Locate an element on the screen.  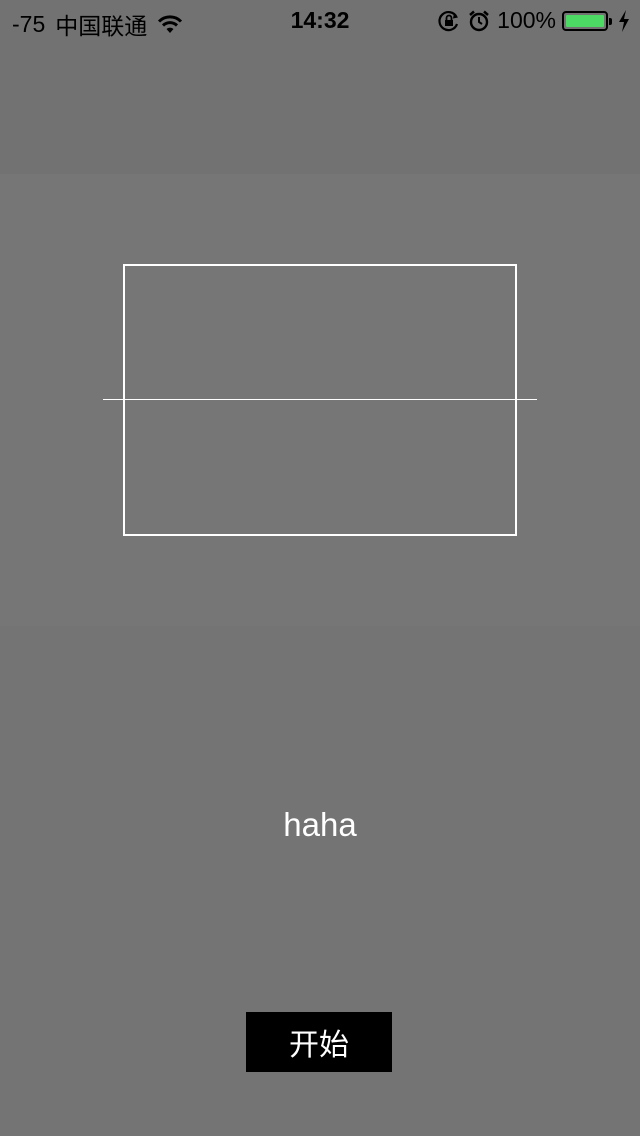
scan-line is located at coordinates (320, 399).